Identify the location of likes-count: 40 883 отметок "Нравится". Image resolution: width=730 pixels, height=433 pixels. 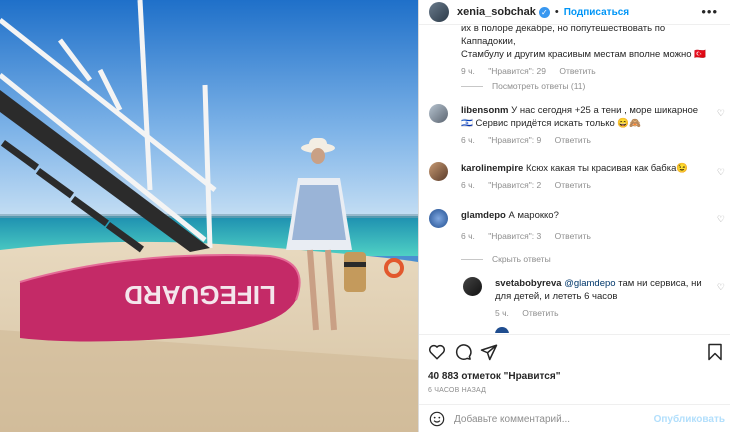
(494, 376).